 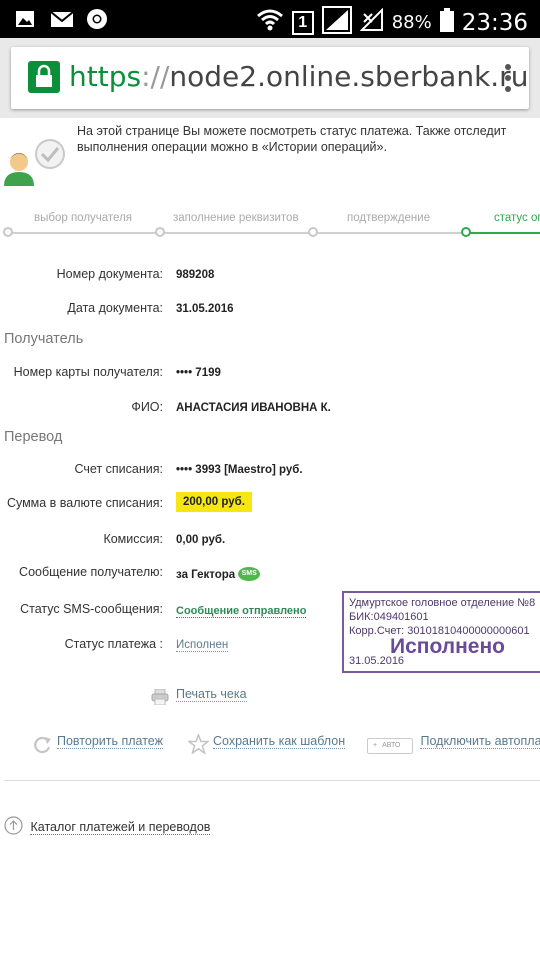 What do you see at coordinates (349, 76) in the screenshot?
I see `url-host: node2.online.sberbank.ru` at bounding box center [349, 76].